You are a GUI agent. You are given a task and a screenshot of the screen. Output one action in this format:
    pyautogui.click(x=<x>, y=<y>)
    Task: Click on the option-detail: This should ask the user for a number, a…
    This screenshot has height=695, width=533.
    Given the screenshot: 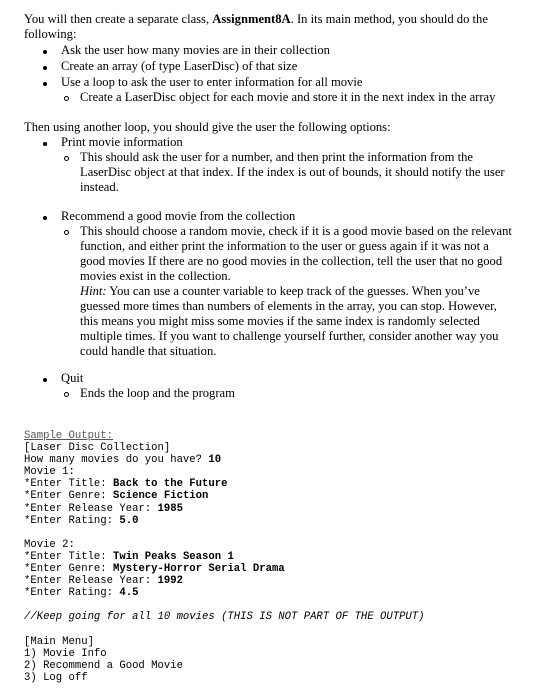 What is the action you would take?
    pyautogui.click(x=292, y=172)
    